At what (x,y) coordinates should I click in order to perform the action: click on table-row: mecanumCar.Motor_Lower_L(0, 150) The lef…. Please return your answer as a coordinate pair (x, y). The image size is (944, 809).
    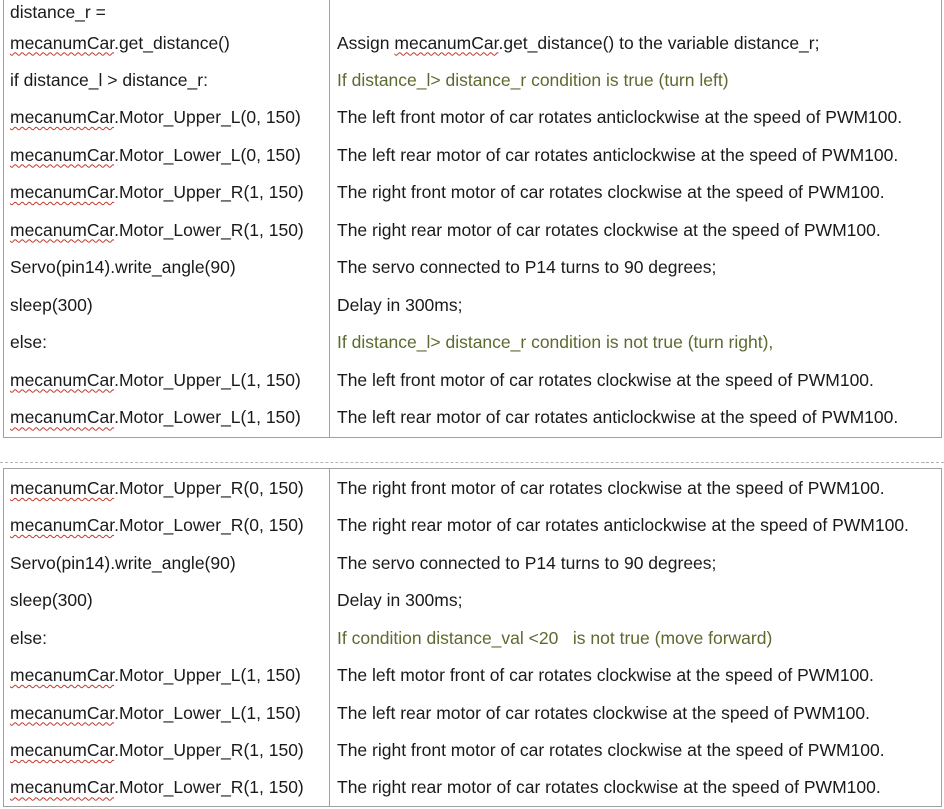
    Looking at the image, I should click on (472, 154).